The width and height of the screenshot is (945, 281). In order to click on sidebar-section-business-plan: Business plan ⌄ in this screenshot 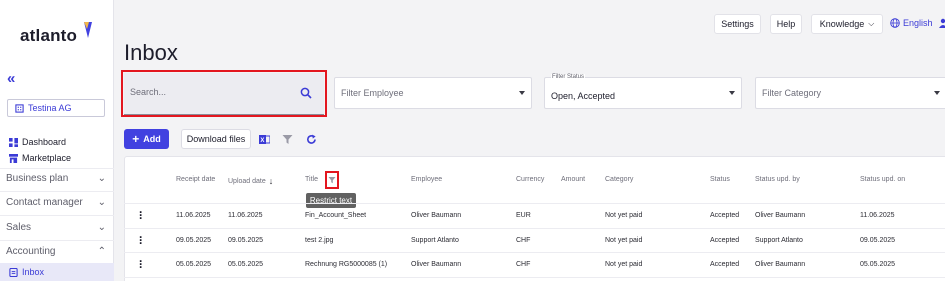, I will do `click(56, 178)`.